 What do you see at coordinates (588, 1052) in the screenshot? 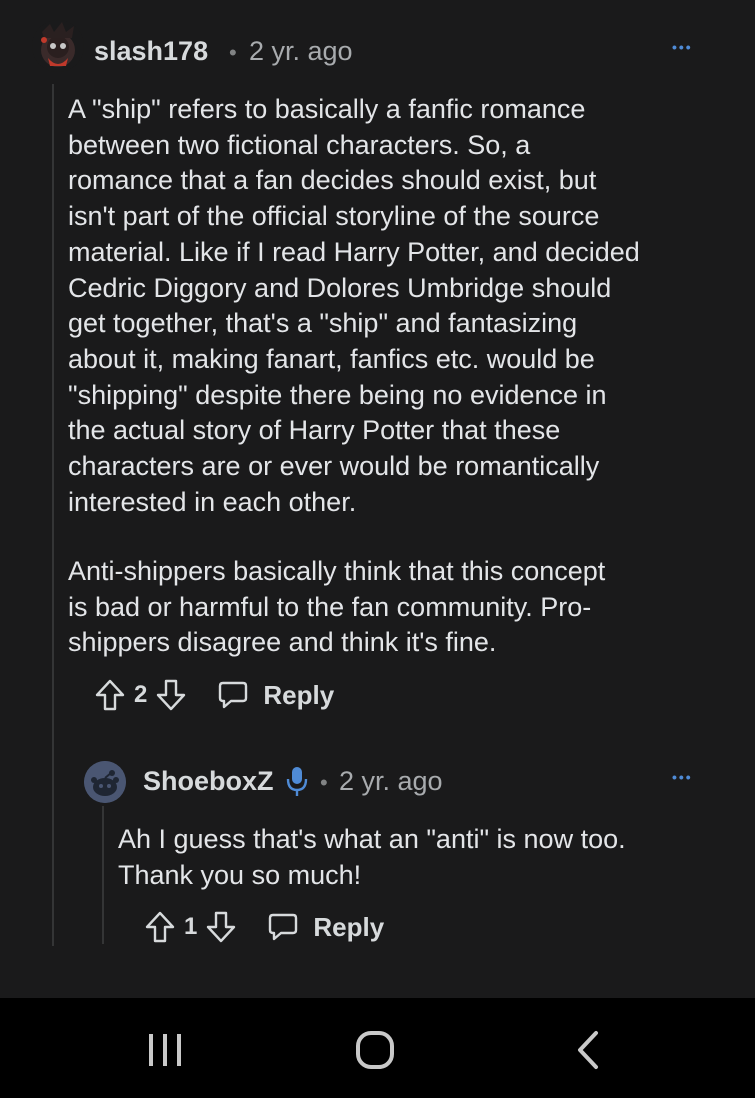
I see `back-icon` at bounding box center [588, 1052].